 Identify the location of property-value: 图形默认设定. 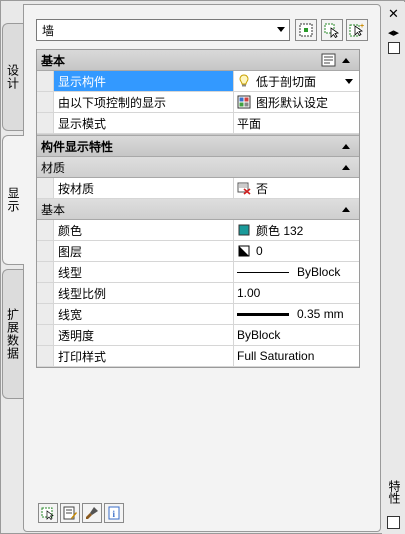
(292, 102).